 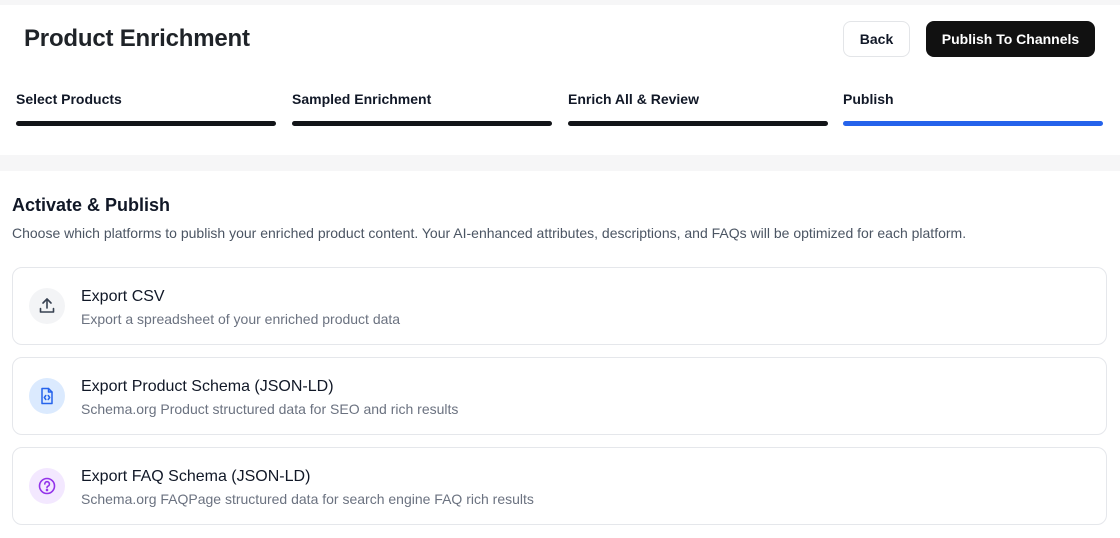 What do you see at coordinates (47, 396) in the screenshot?
I see `code-file-icon` at bounding box center [47, 396].